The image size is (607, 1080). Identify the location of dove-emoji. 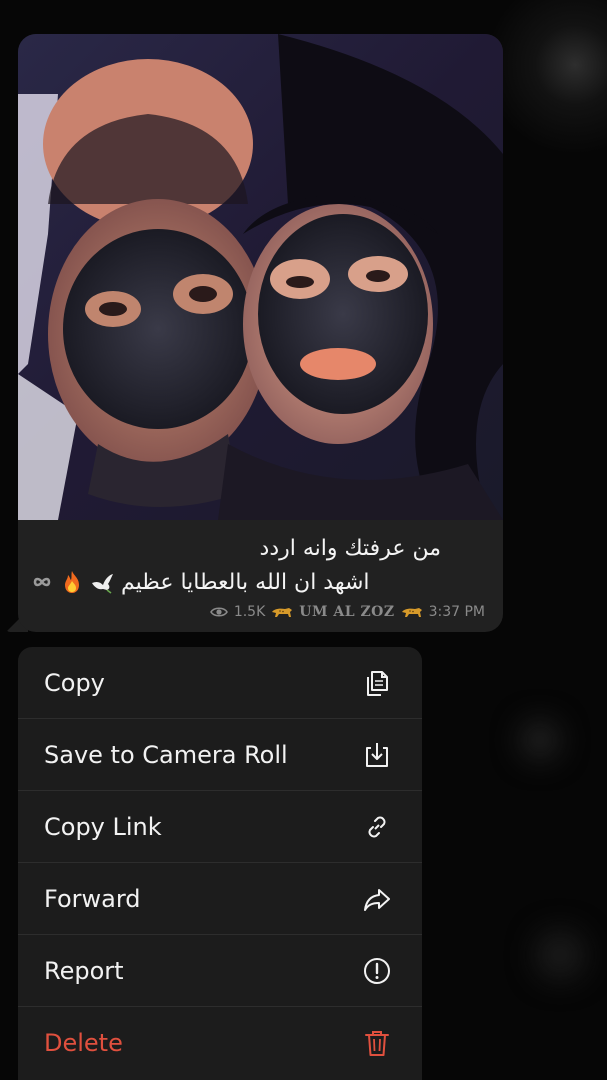
(102, 584).